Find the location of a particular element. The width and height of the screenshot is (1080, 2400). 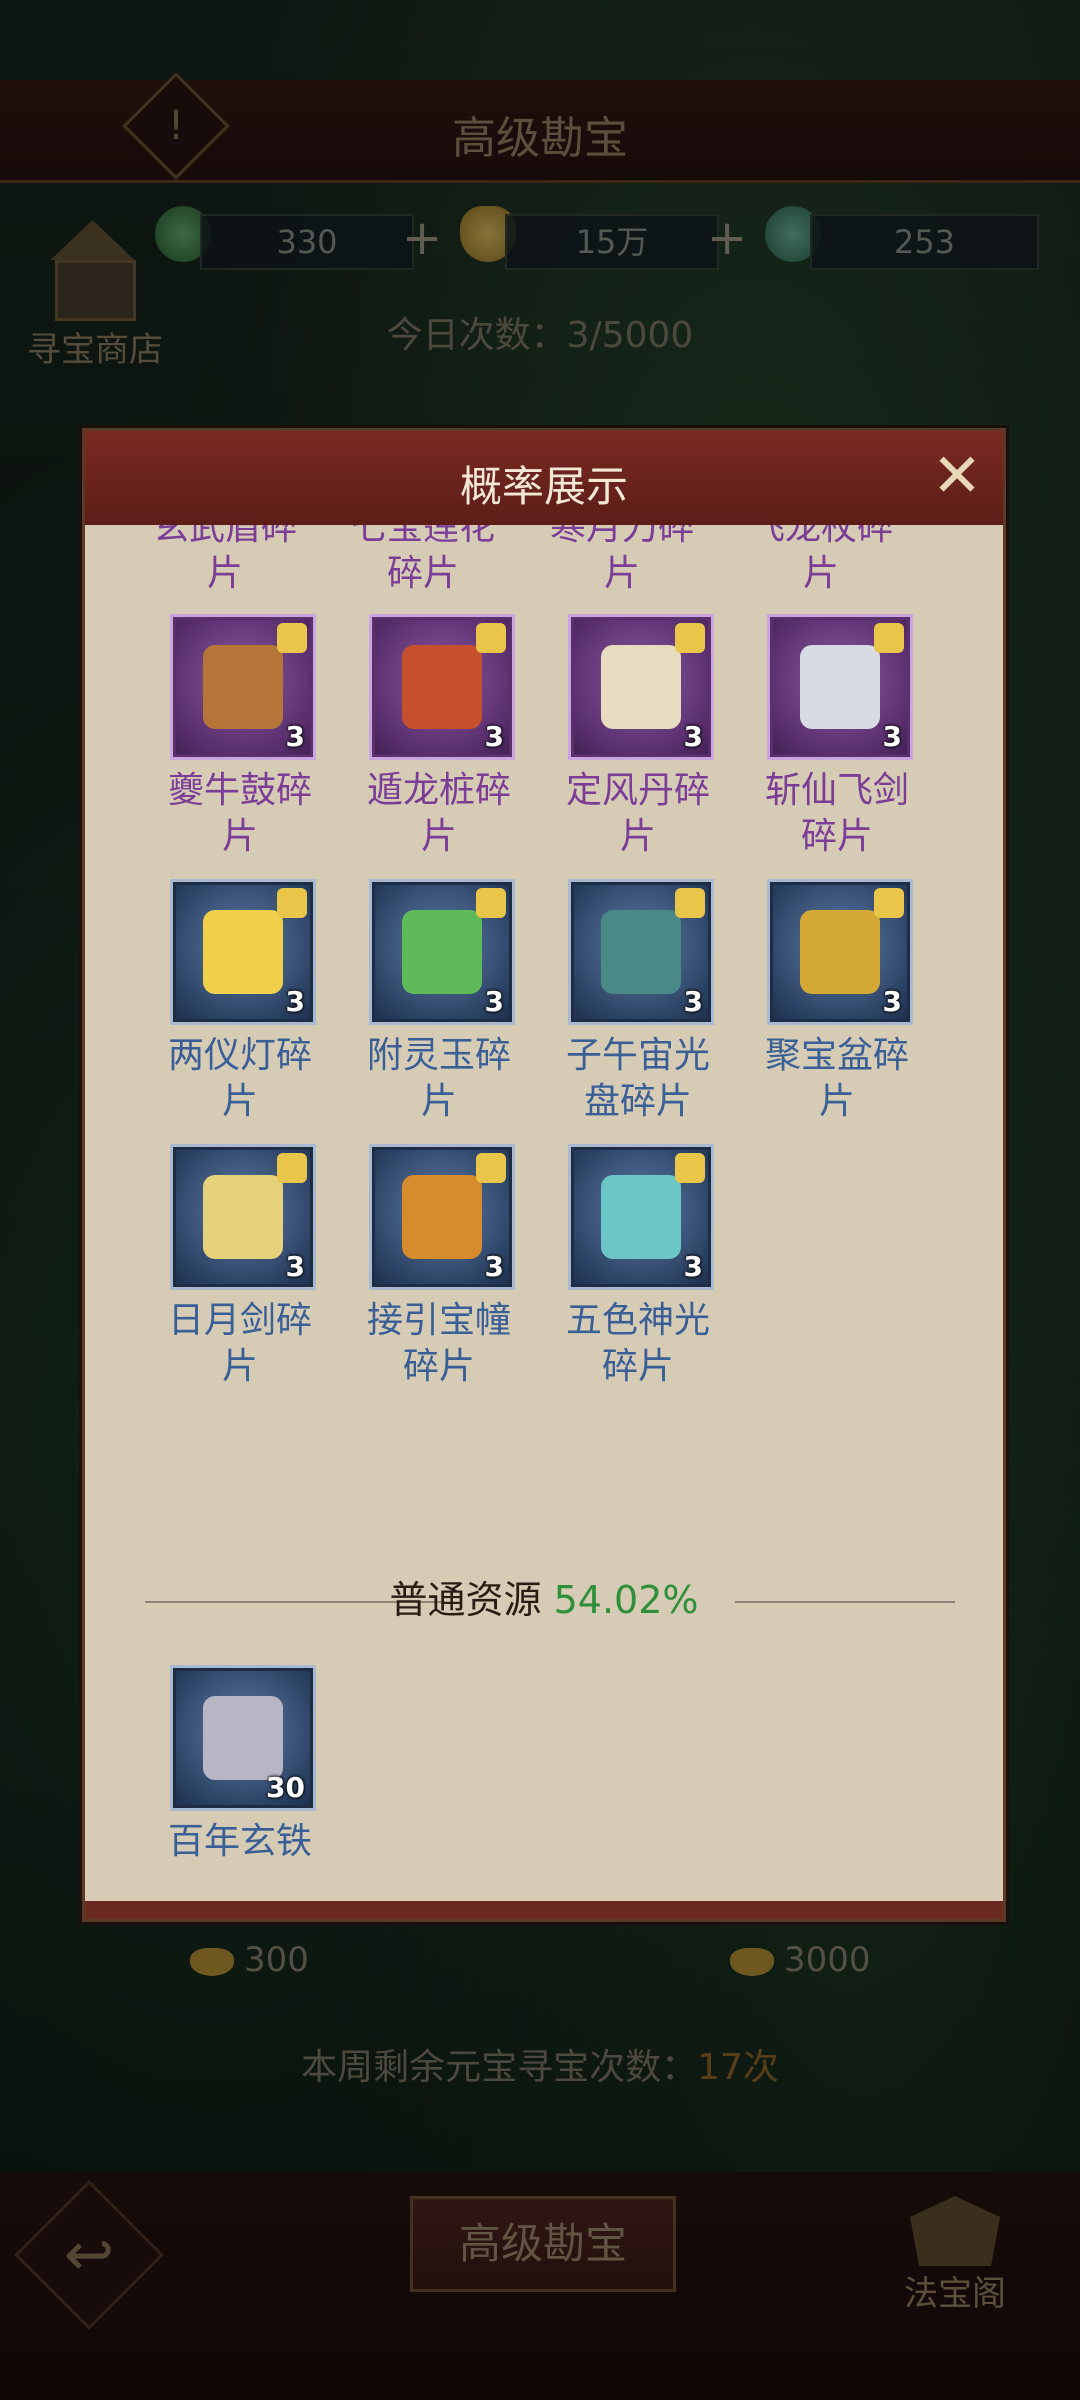

close-button: ✕ is located at coordinates (957, 476).